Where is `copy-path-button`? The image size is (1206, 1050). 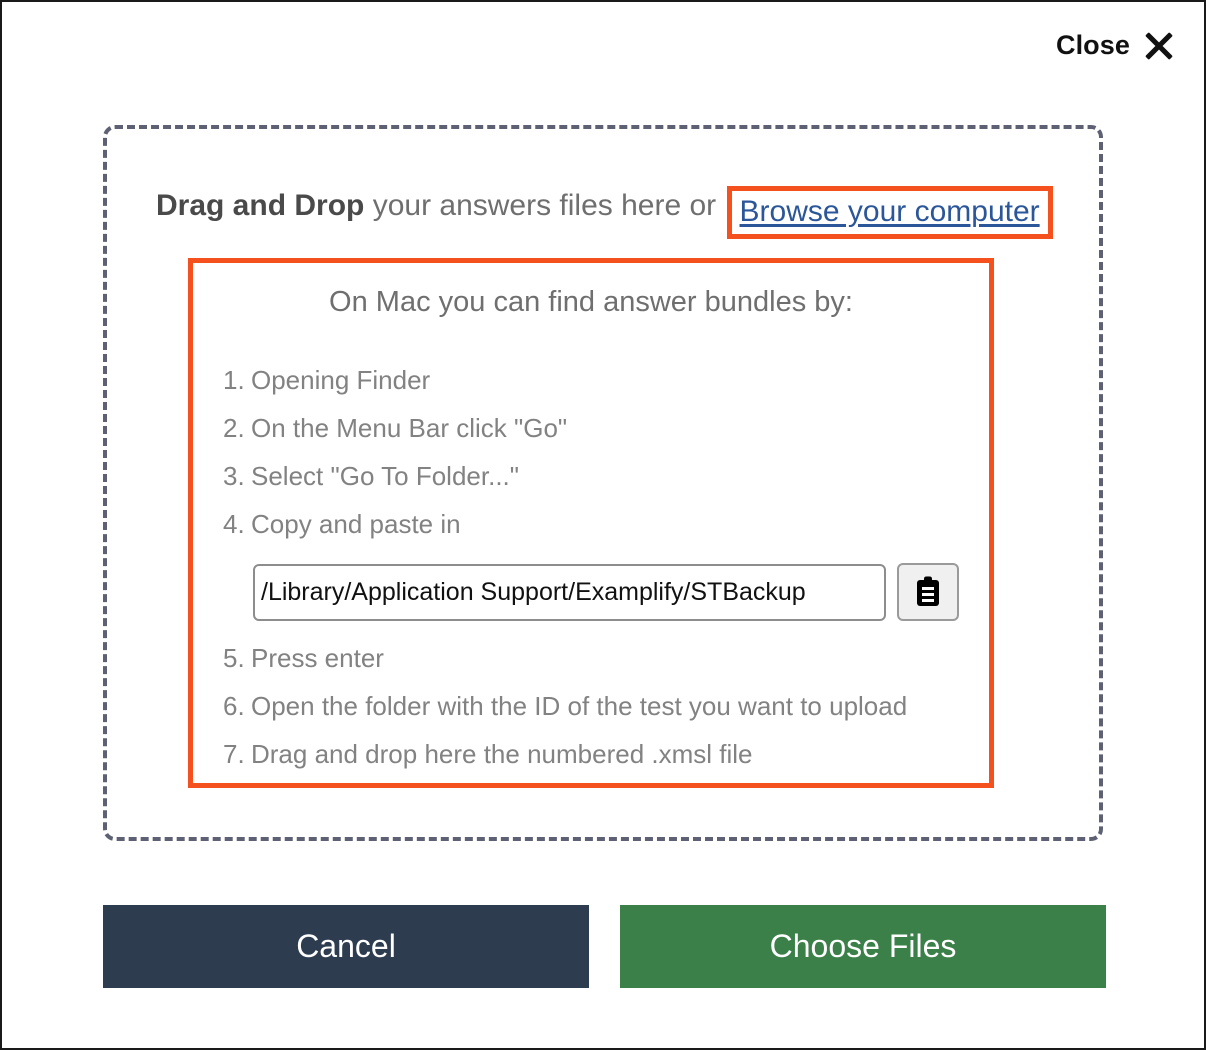 copy-path-button is located at coordinates (928, 592).